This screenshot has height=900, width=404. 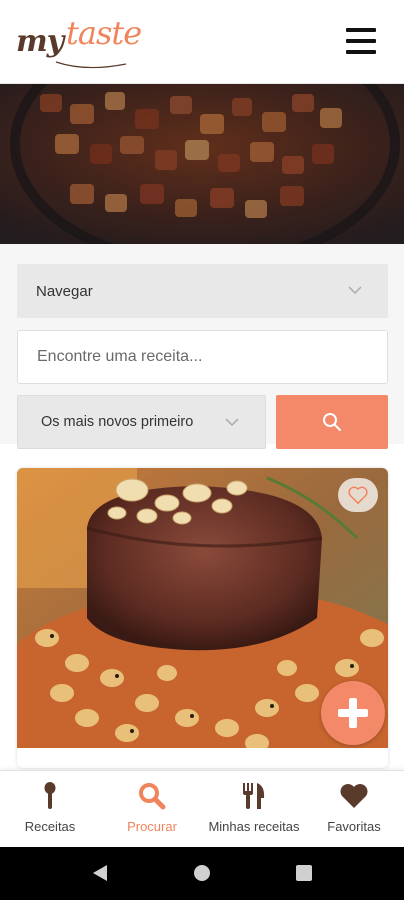 I want to click on plus-icon, so click(x=353, y=713).